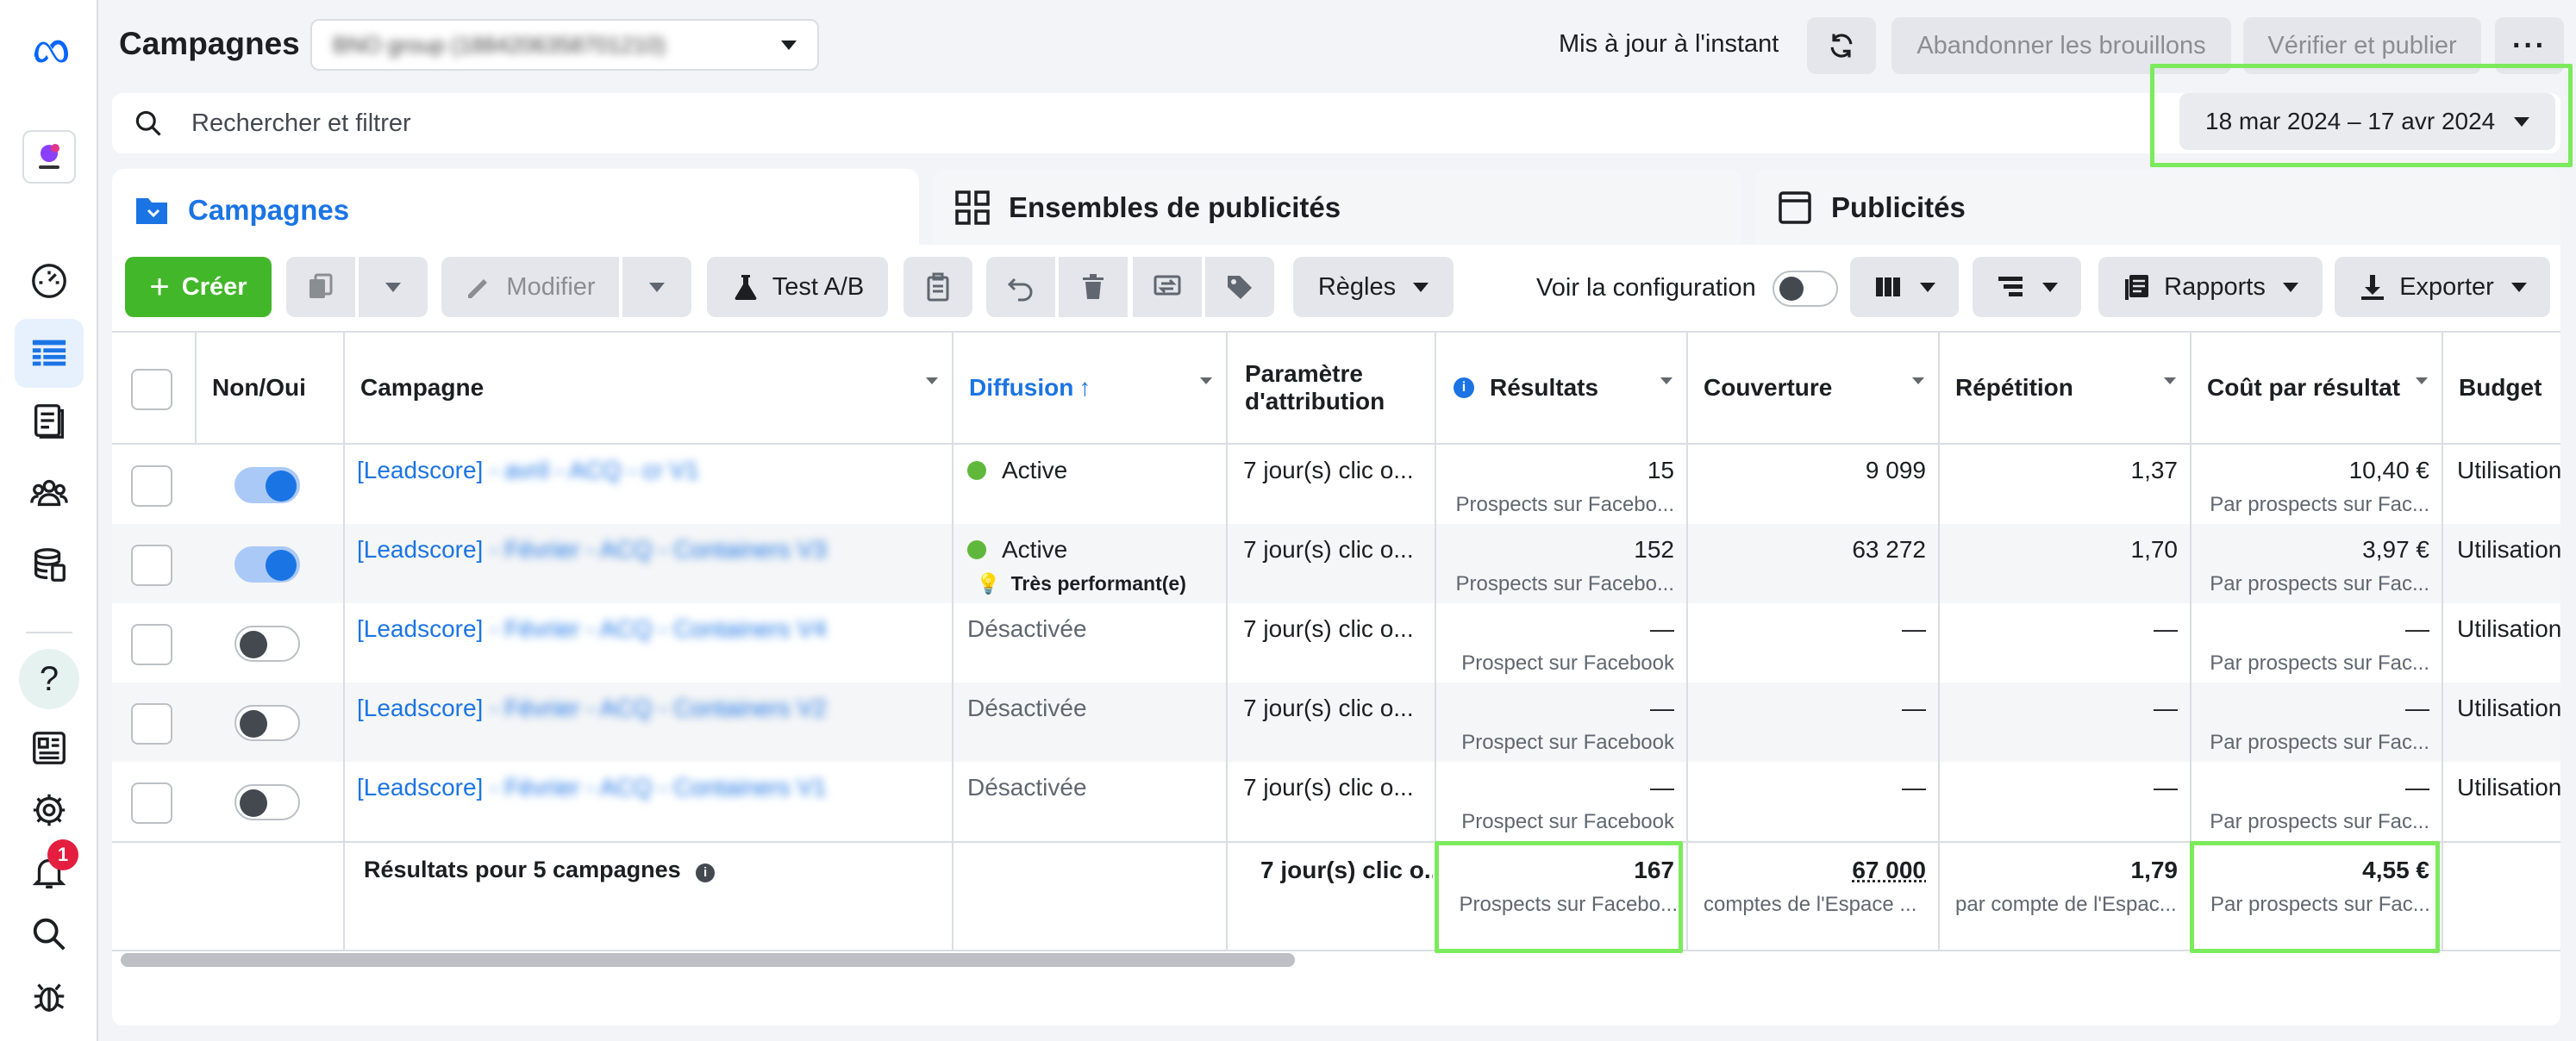  What do you see at coordinates (1569, 388) in the screenshot?
I see `column-header-results: i Résultats` at bounding box center [1569, 388].